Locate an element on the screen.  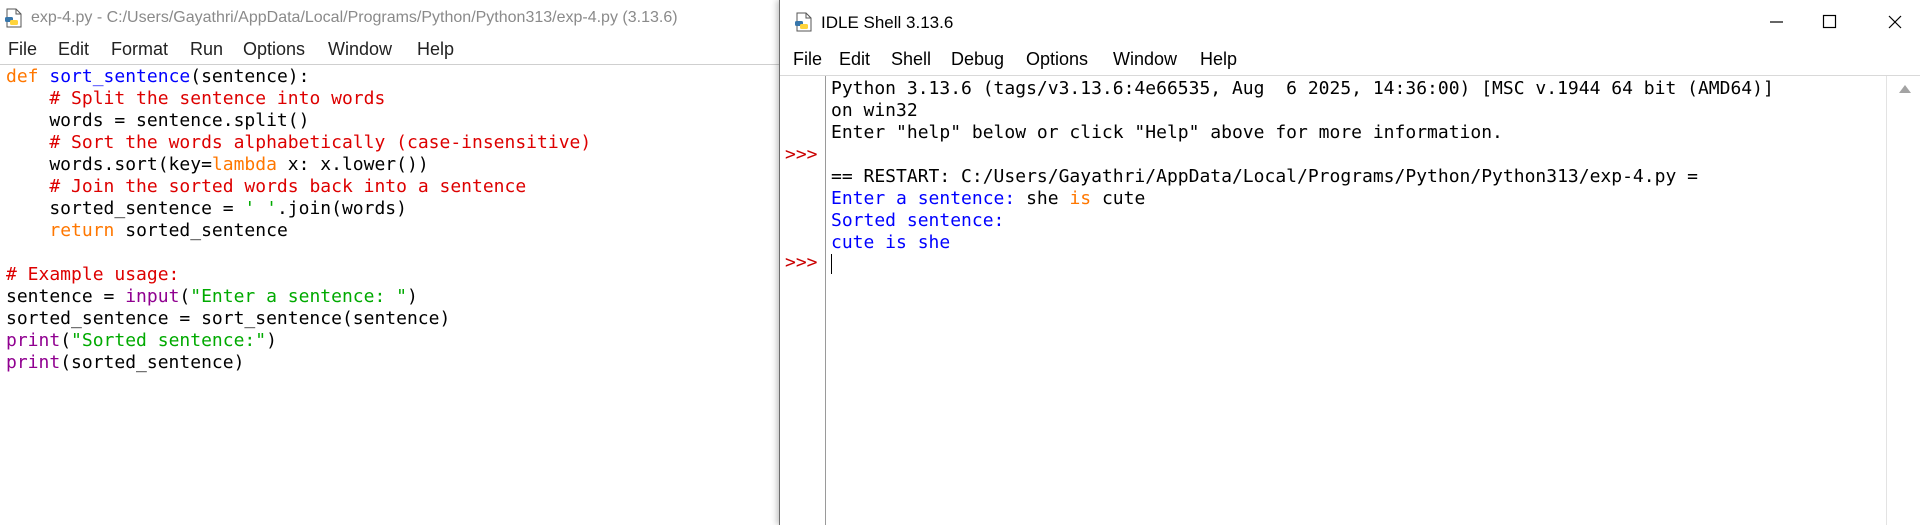
scroll-up-arrow-icon is located at coordinates (1905, 89).